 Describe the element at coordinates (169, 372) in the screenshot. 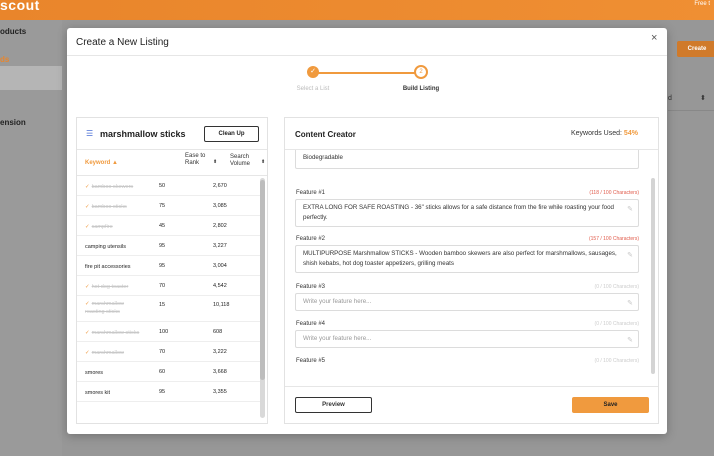

I see `keyword-row: smores 60 3,668` at that location.